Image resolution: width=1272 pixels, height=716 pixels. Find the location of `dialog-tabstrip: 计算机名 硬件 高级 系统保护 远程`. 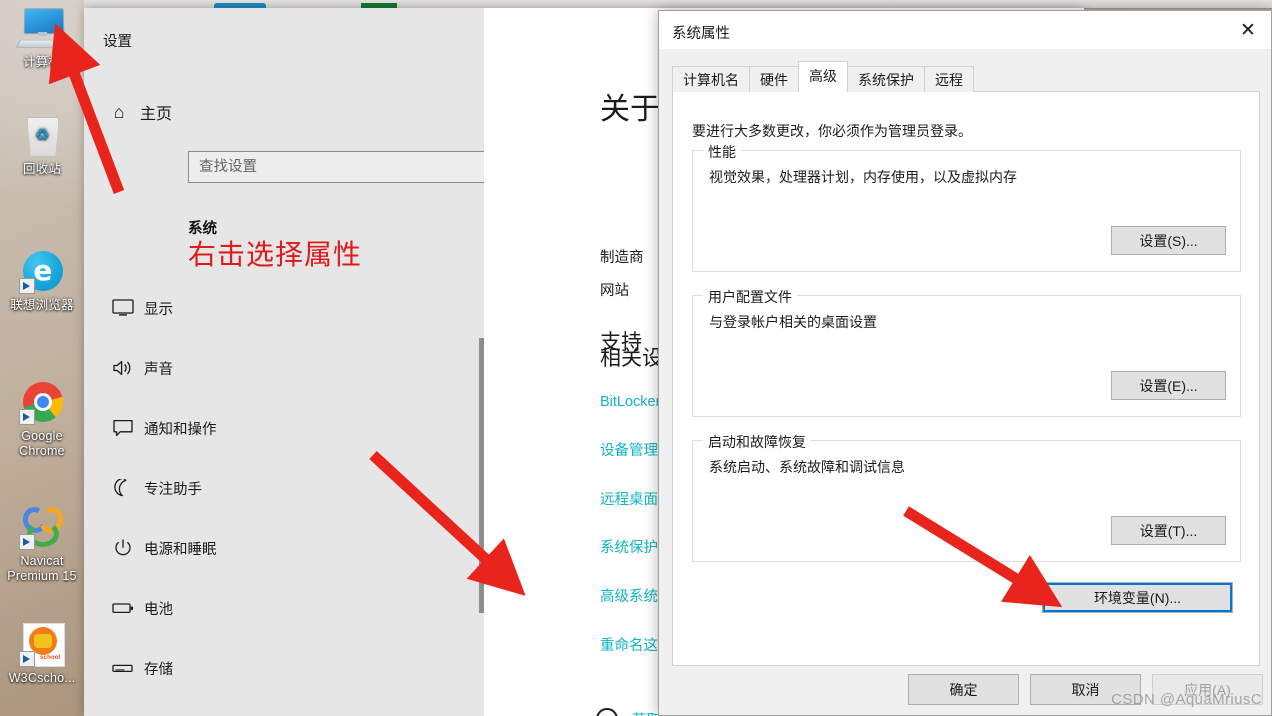

dialog-tabstrip: 计算机名 硬件 高级 系统保护 远程 is located at coordinates (966, 76).